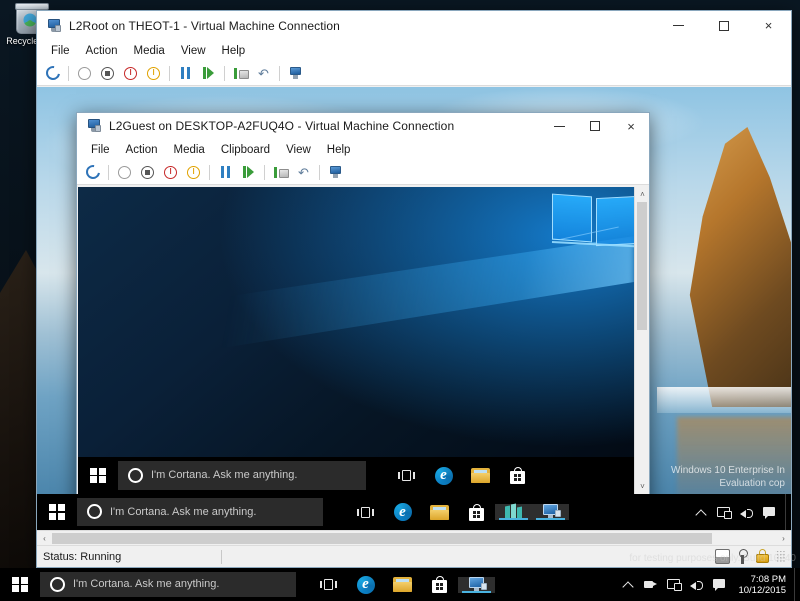 This screenshot has height=601, width=800. I want to click on scroll-down-button: ˅, so click(642, 486).